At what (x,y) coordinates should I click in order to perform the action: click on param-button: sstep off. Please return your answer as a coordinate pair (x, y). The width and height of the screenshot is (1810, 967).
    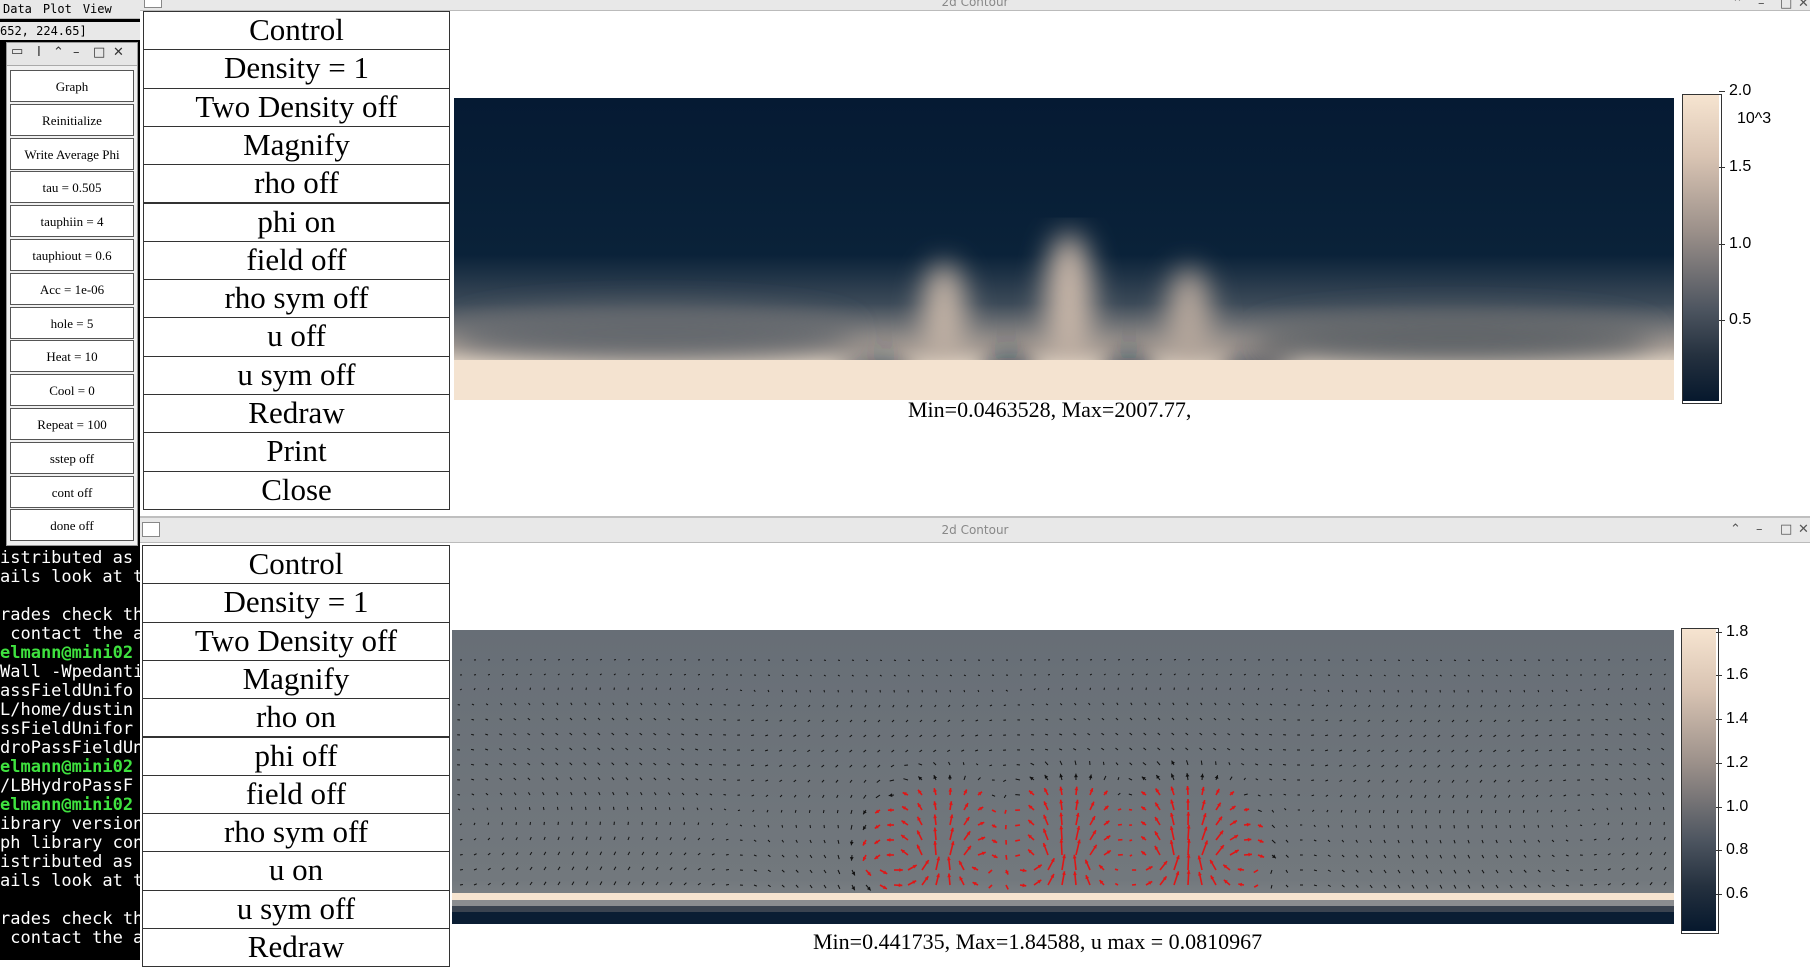
    Looking at the image, I should click on (72, 458).